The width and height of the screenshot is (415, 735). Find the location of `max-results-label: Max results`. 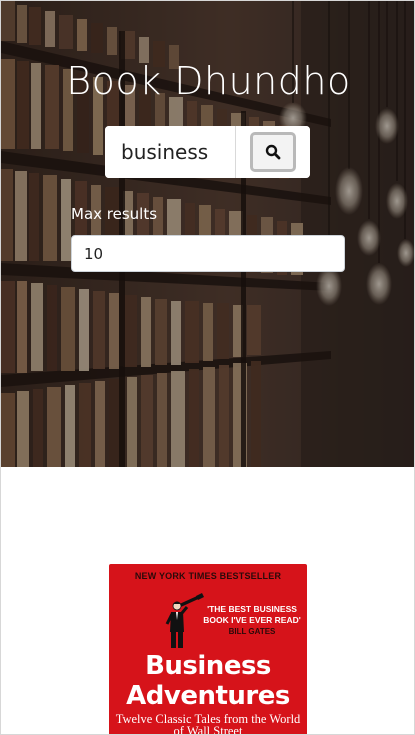

max-results-label: Max results is located at coordinates (114, 214).